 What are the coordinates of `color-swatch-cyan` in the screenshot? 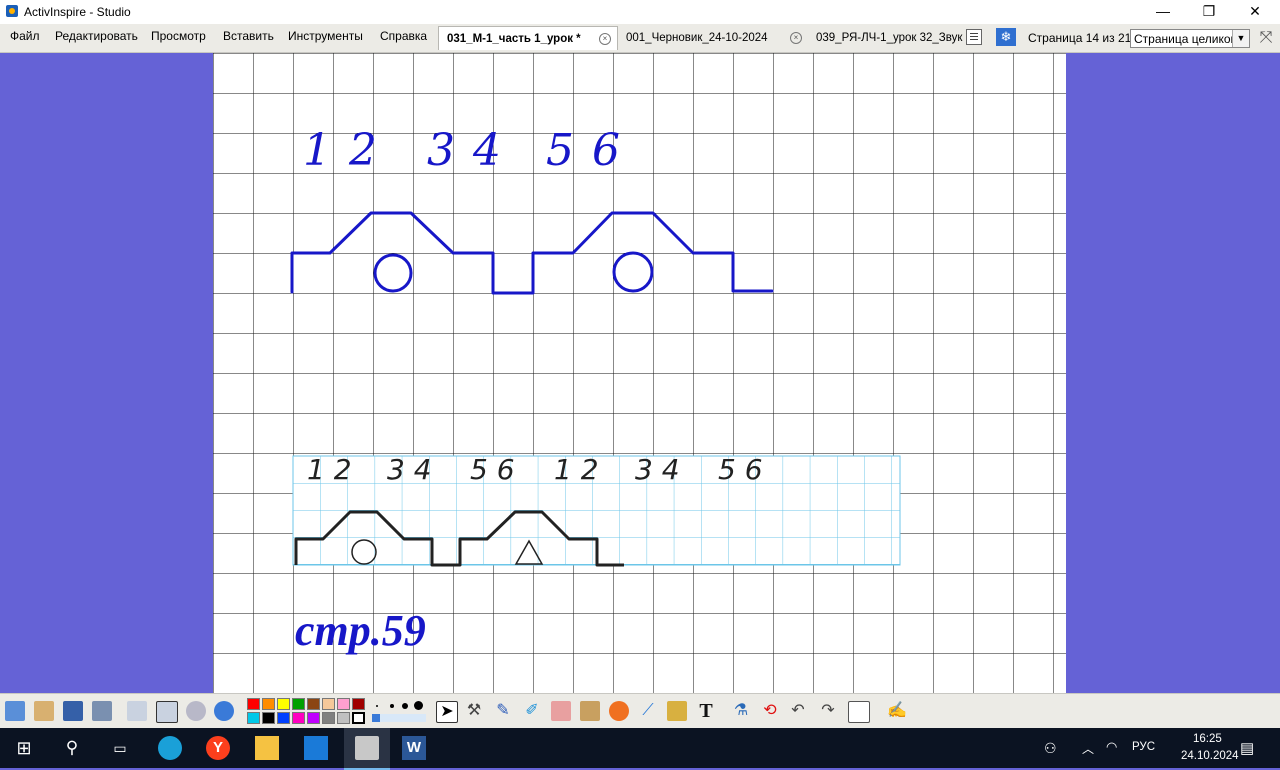 It's located at (253, 718).